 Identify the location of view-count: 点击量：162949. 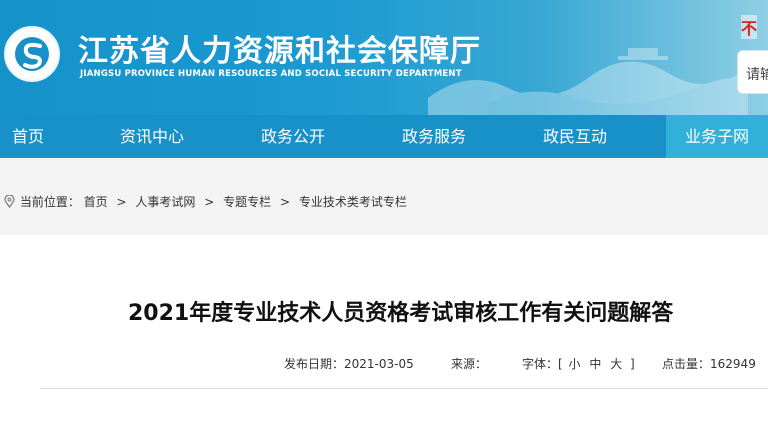
(709, 363).